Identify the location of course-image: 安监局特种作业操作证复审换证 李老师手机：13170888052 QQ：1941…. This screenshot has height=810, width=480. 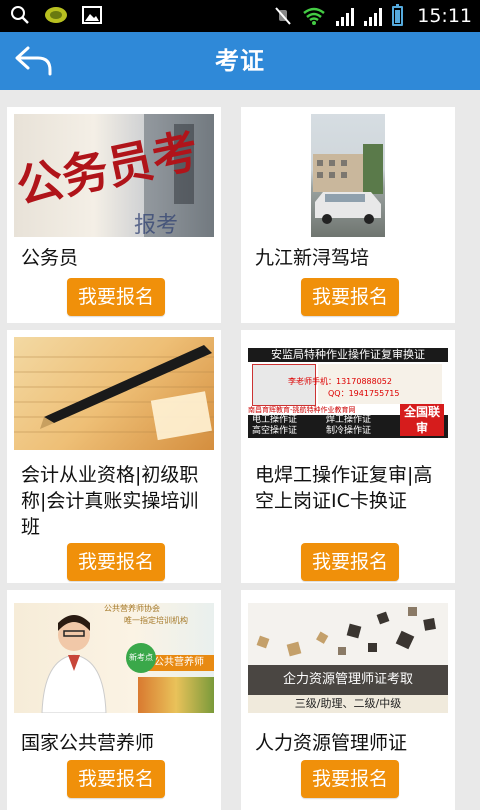
(348, 393).